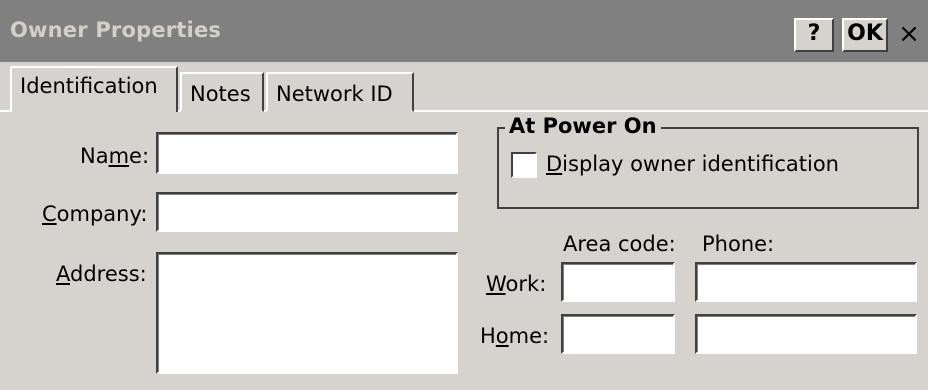 The width and height of the screenshot is (928, 390). Describe the element at coordinates (515, 336) in the screenshot. I see `home-label: Home:` at that location.